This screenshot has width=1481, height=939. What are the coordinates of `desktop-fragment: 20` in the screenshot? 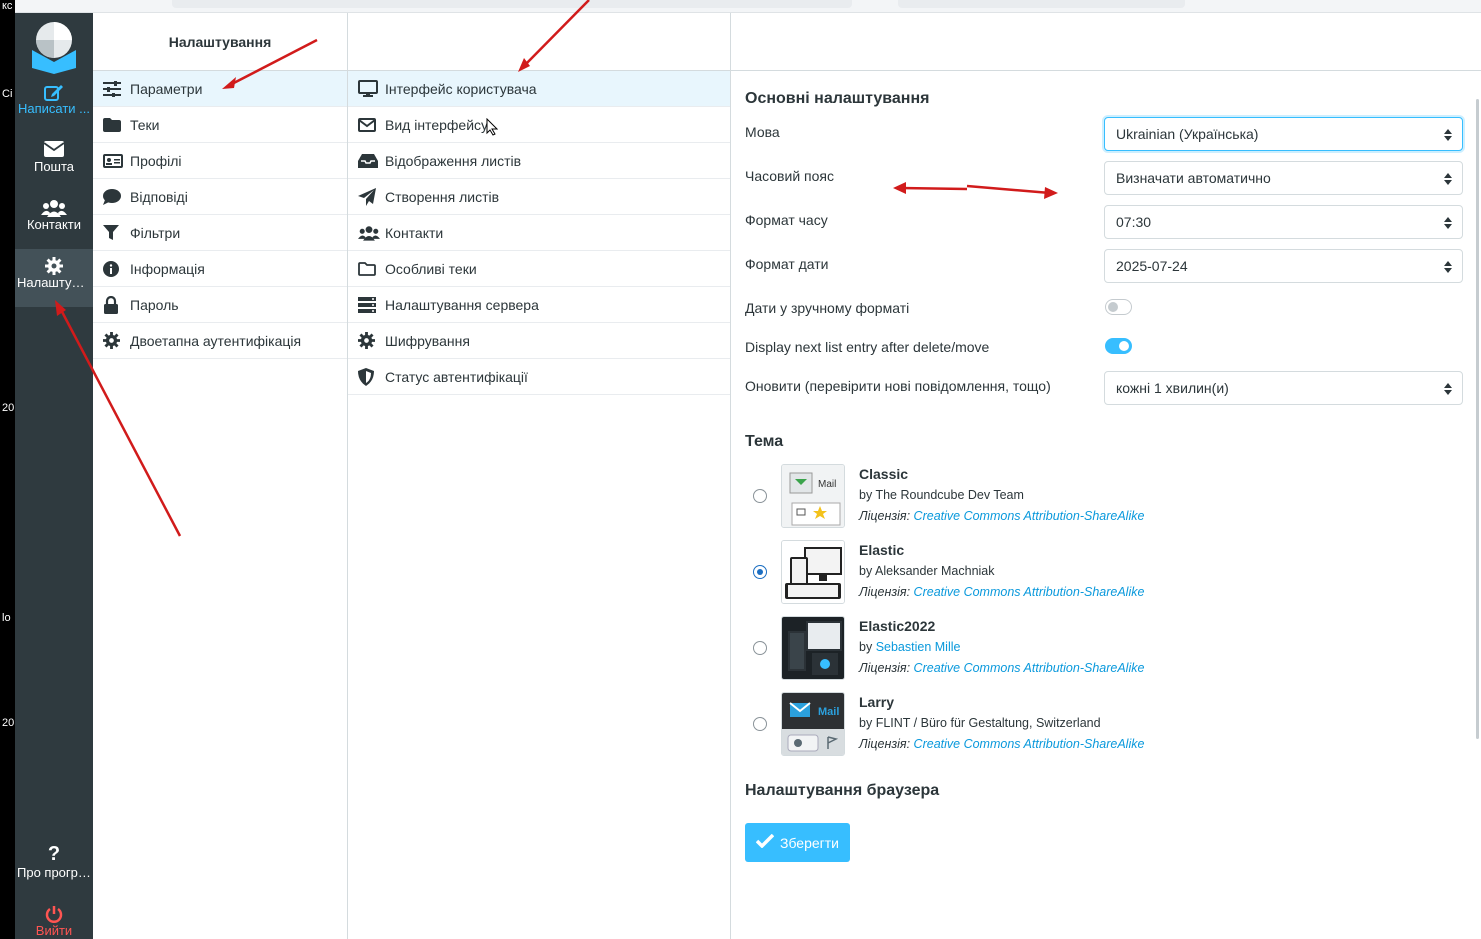 It's located at (8, 723).